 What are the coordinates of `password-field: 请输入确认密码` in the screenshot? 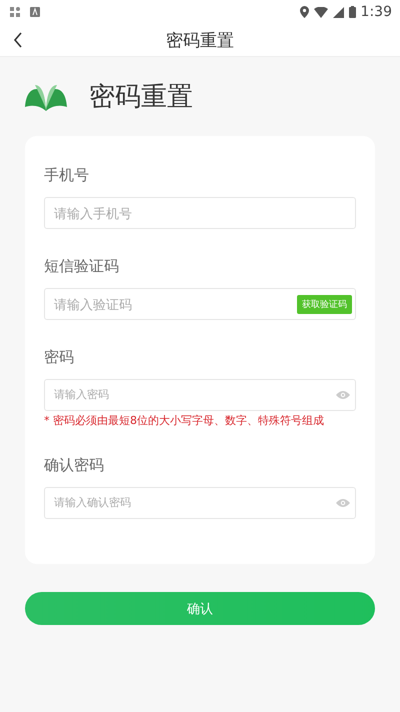 It's located at (200, 503).